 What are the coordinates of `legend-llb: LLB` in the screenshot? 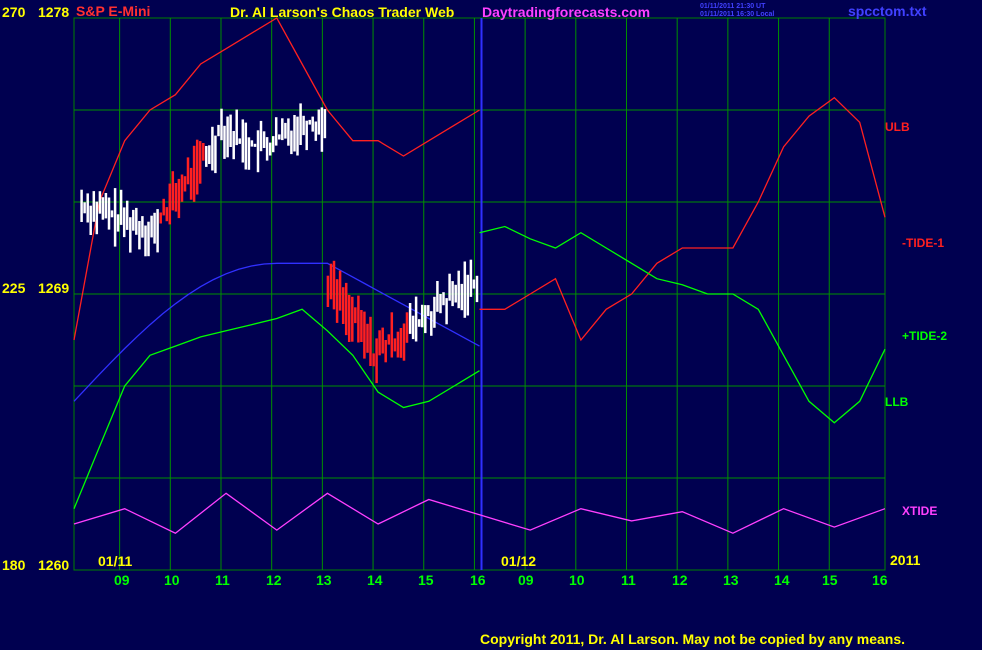 It's located at (897, 402).